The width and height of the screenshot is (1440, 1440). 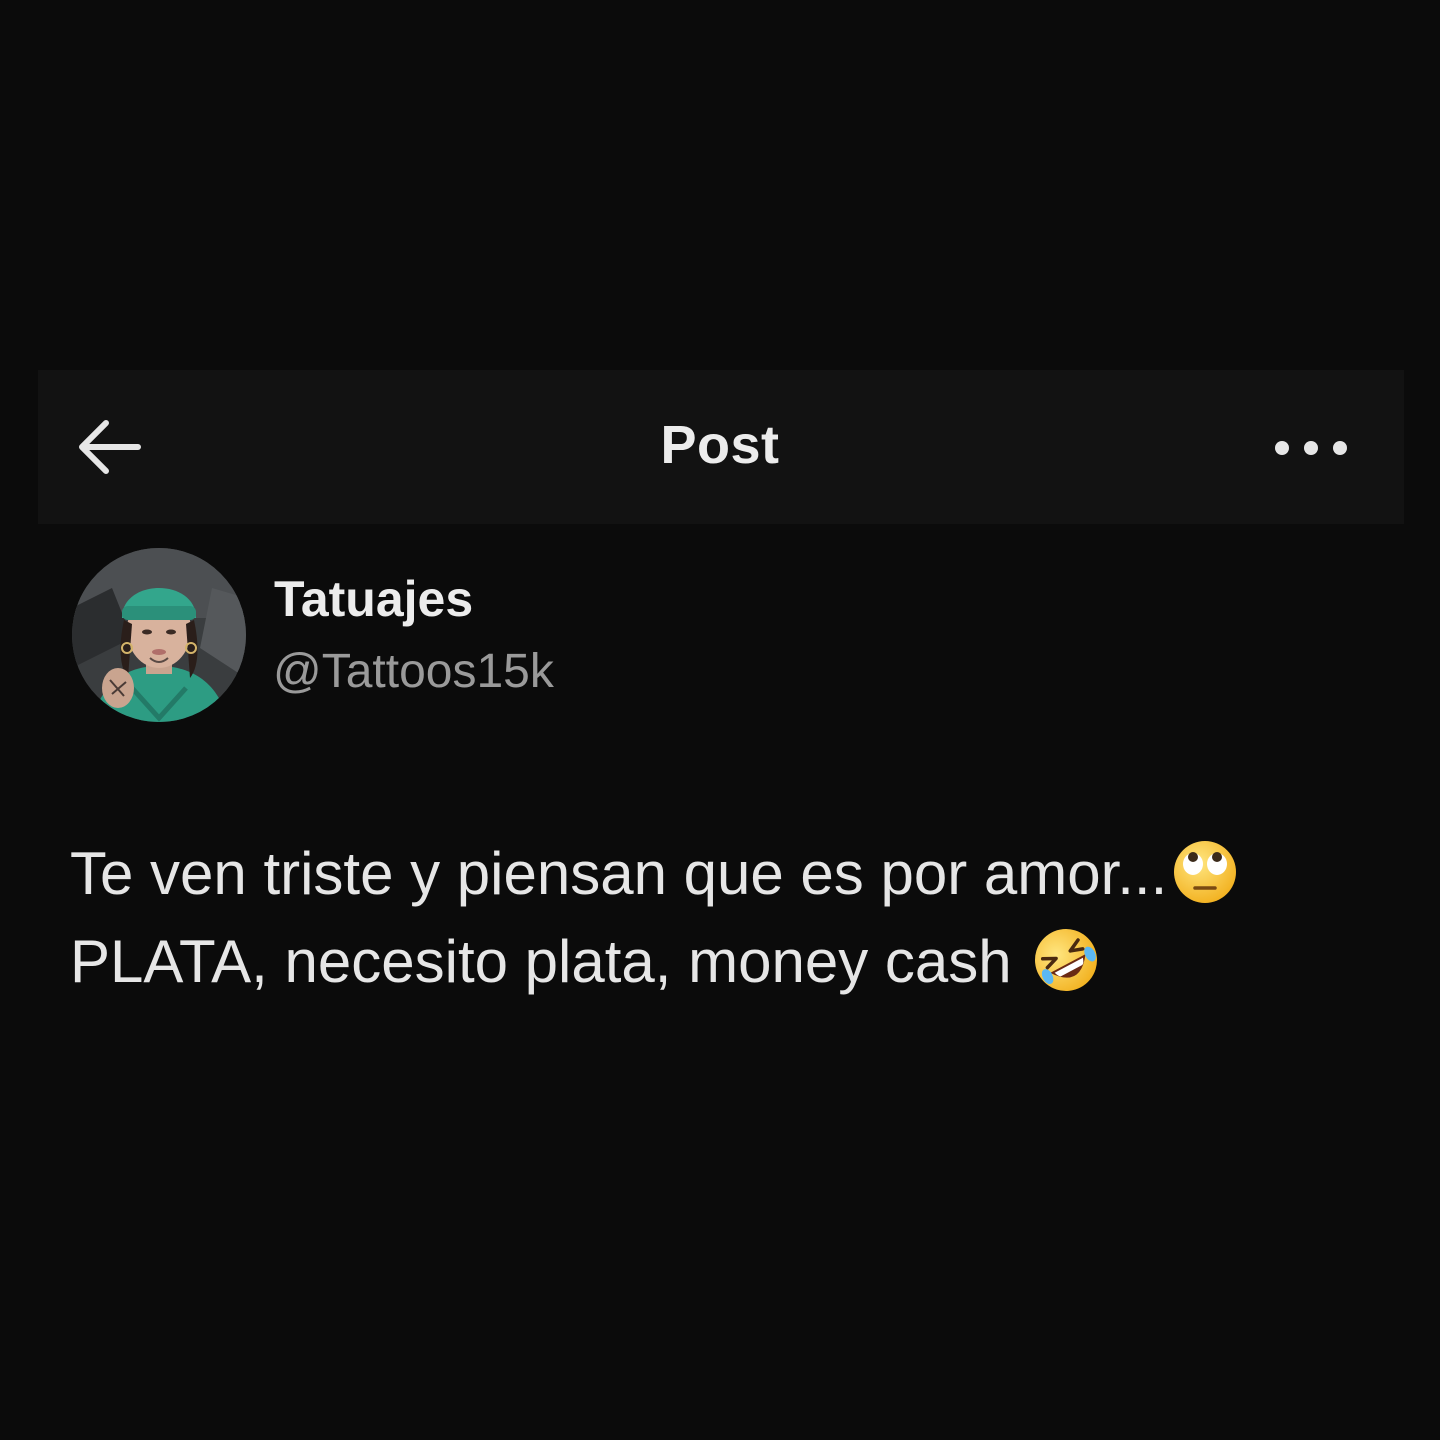 I want to click on post-line-2-text: PLATA, necesito plata, money cash, so click(x=549, y=961).